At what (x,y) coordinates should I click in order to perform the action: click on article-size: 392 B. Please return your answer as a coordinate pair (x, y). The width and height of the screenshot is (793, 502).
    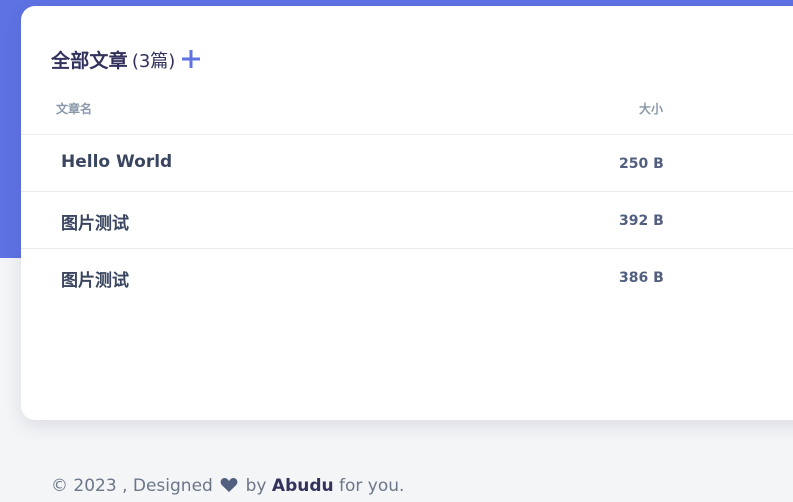
    Looking at the image, I should click on (641, 221).